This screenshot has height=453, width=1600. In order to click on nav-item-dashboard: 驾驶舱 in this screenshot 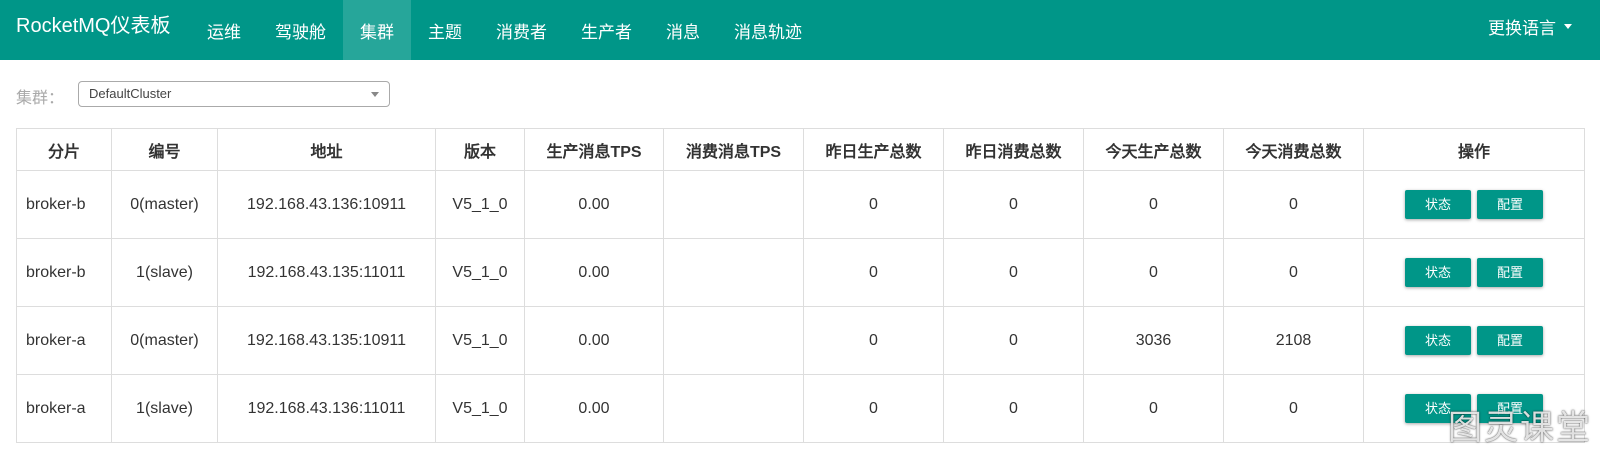, I will do `click(300, 30)`.